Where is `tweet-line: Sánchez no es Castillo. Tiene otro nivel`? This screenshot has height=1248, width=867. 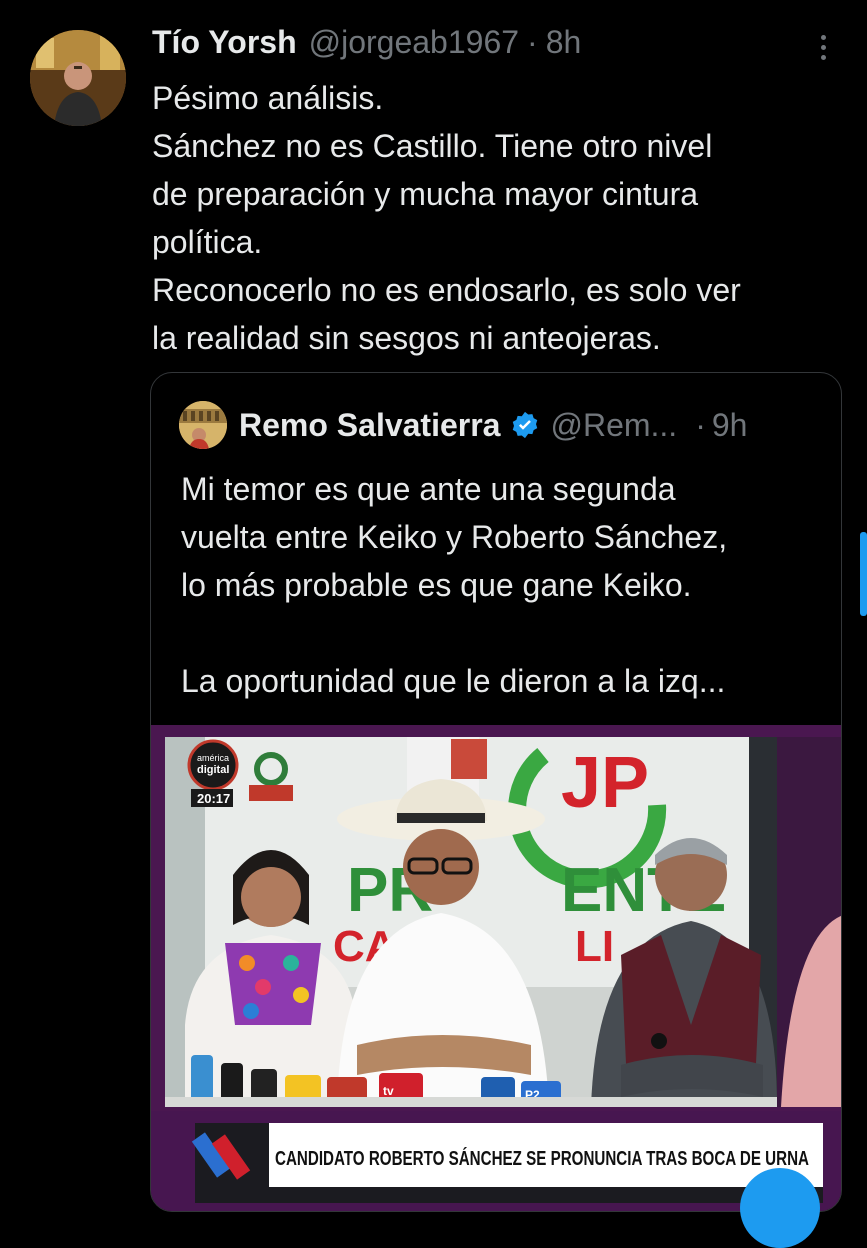
tweet-line: Sánchez no es Castillo. Tiene otro nivel is located at coordinates (432, 146).